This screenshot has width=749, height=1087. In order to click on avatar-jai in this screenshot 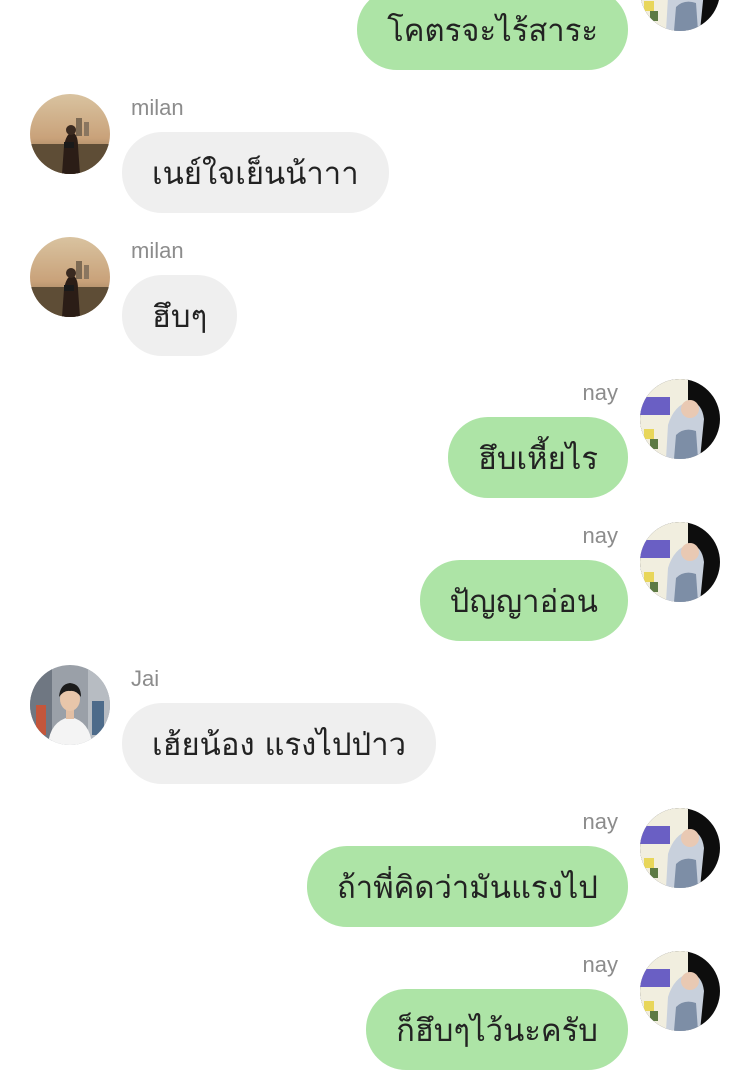, I will do `click(70, 705)`.